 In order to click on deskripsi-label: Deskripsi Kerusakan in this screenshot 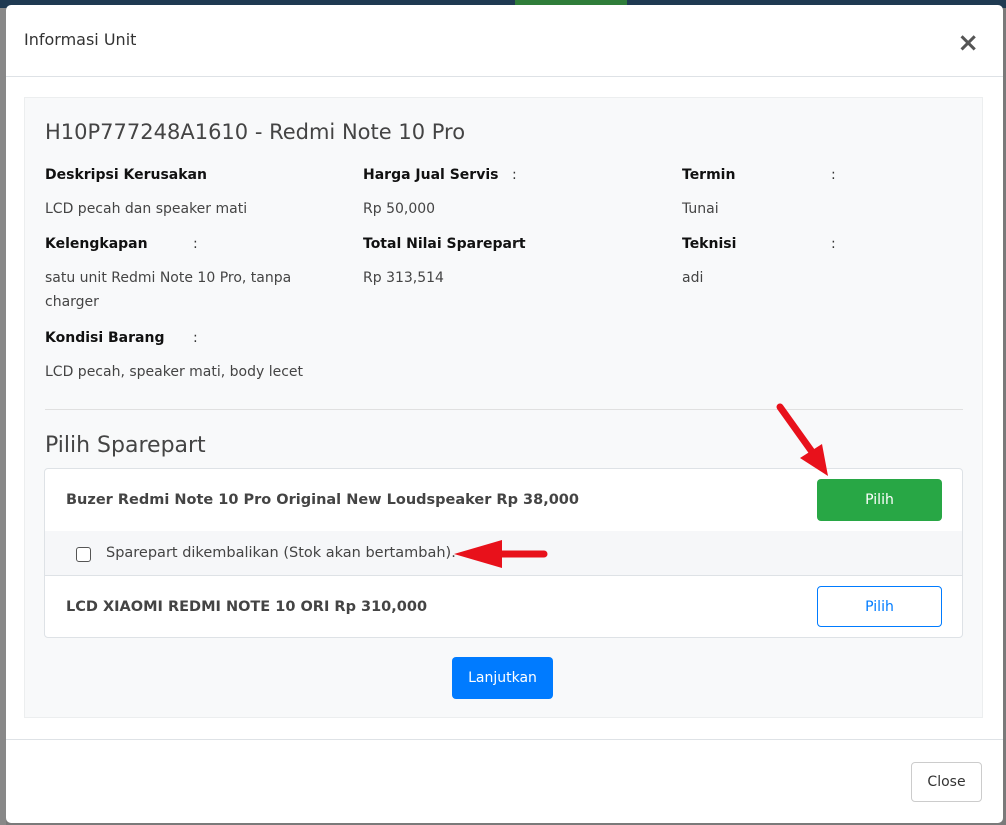, I will do `click(126, 175)`.